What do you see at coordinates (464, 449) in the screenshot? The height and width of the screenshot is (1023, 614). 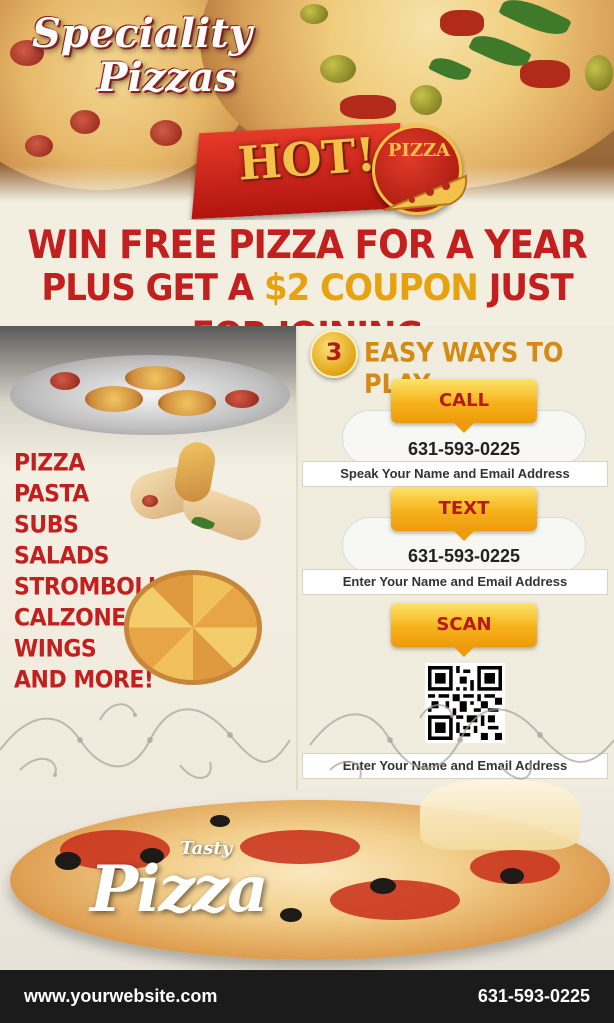 I see `call-phone-number: 631-593-0225` at bounding box center [464, 449].